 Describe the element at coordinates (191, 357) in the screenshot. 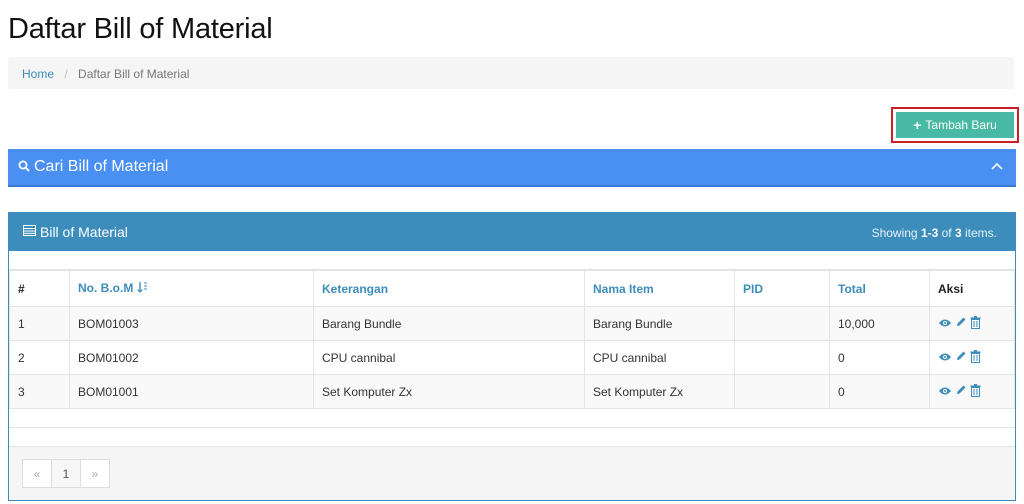

I see `row-bom-number: BOM01002` at that location.